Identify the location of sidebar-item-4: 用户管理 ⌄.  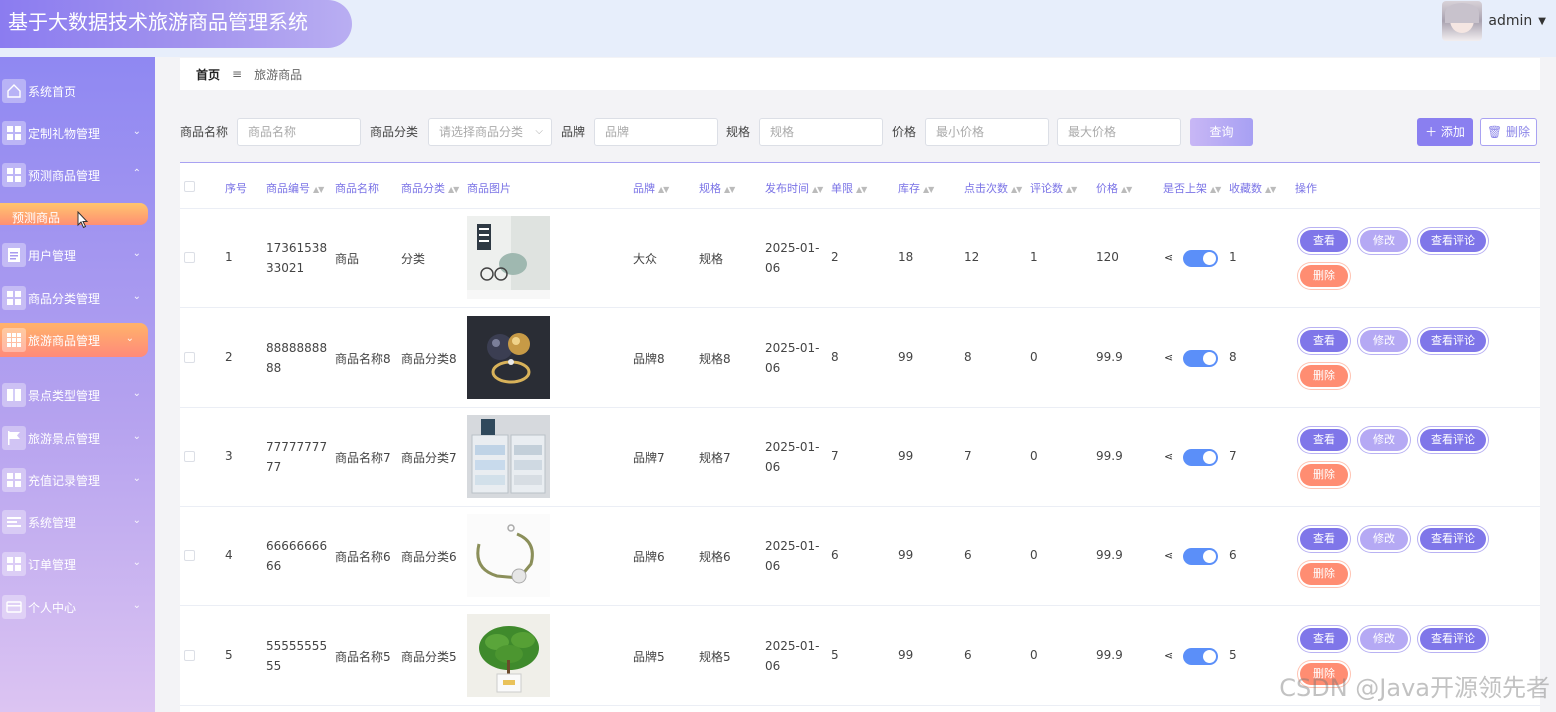
(77, 255).